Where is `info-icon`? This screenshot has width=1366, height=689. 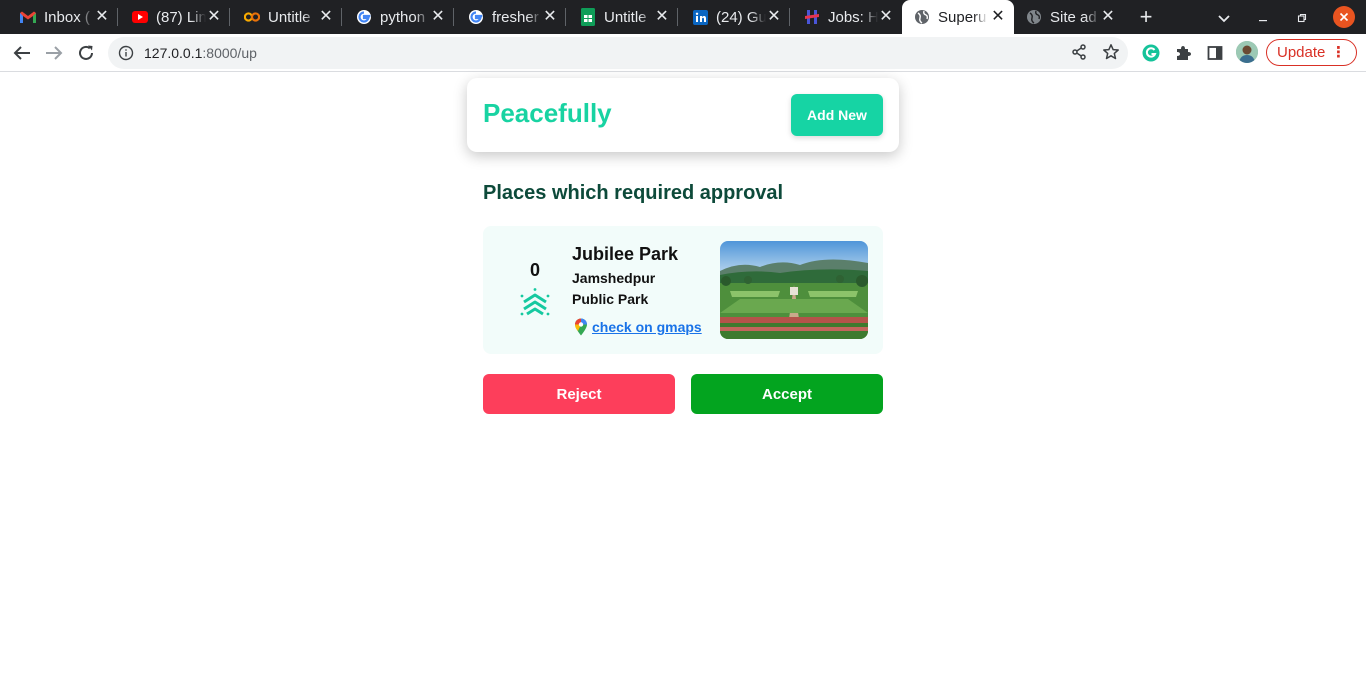 info-icon is located at coordinates (126, 53).